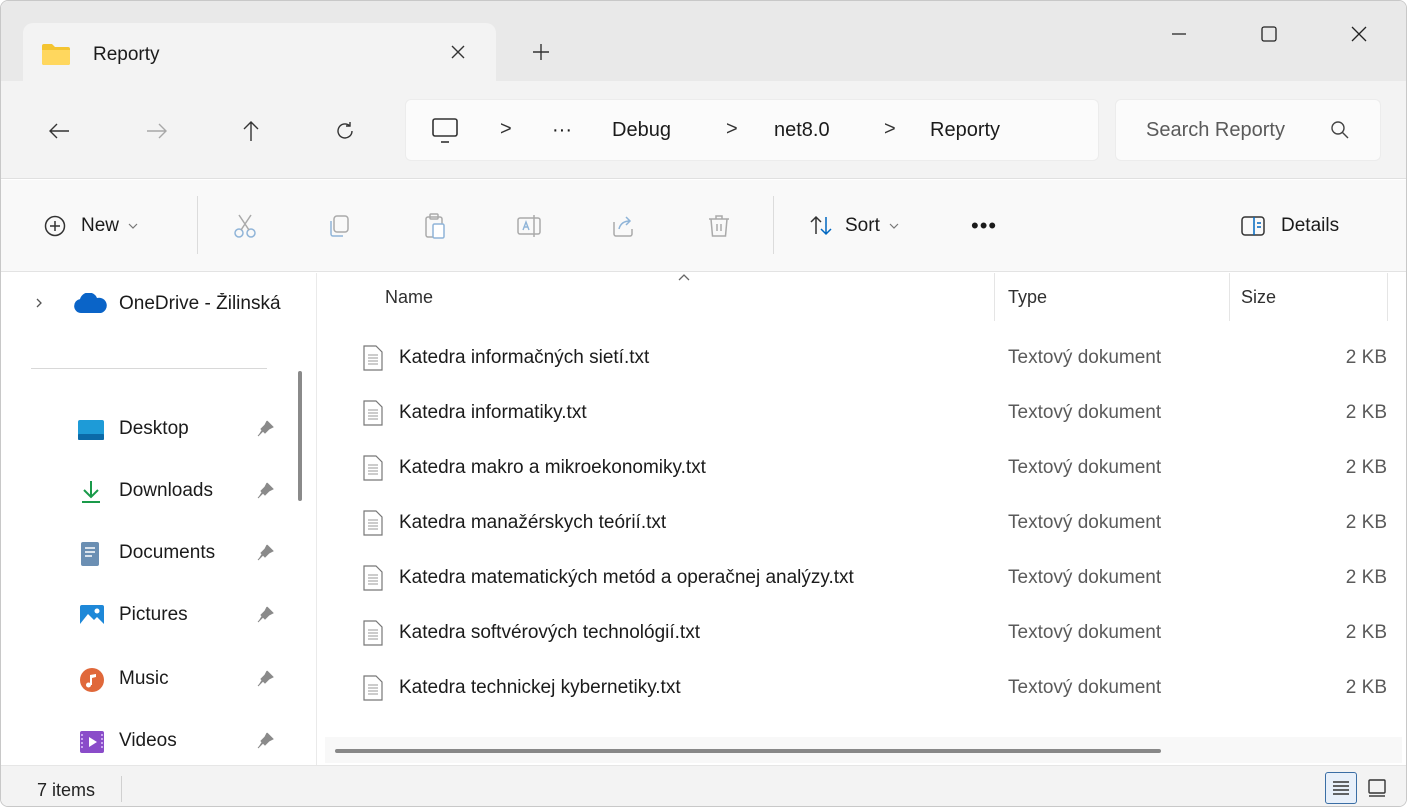 Image resolution: width=1407 pixels, height=807 pixels. Describe the element at coordinates (1341, 788) in the screenshot. I see `details-view-button` at that location.